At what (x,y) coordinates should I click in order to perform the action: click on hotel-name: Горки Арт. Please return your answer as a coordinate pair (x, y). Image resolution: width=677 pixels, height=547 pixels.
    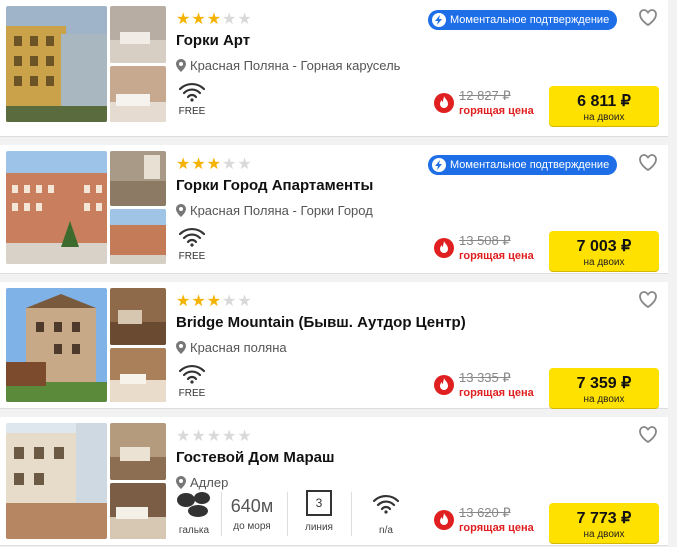
    Looking at the image, I should click on (213, 40).